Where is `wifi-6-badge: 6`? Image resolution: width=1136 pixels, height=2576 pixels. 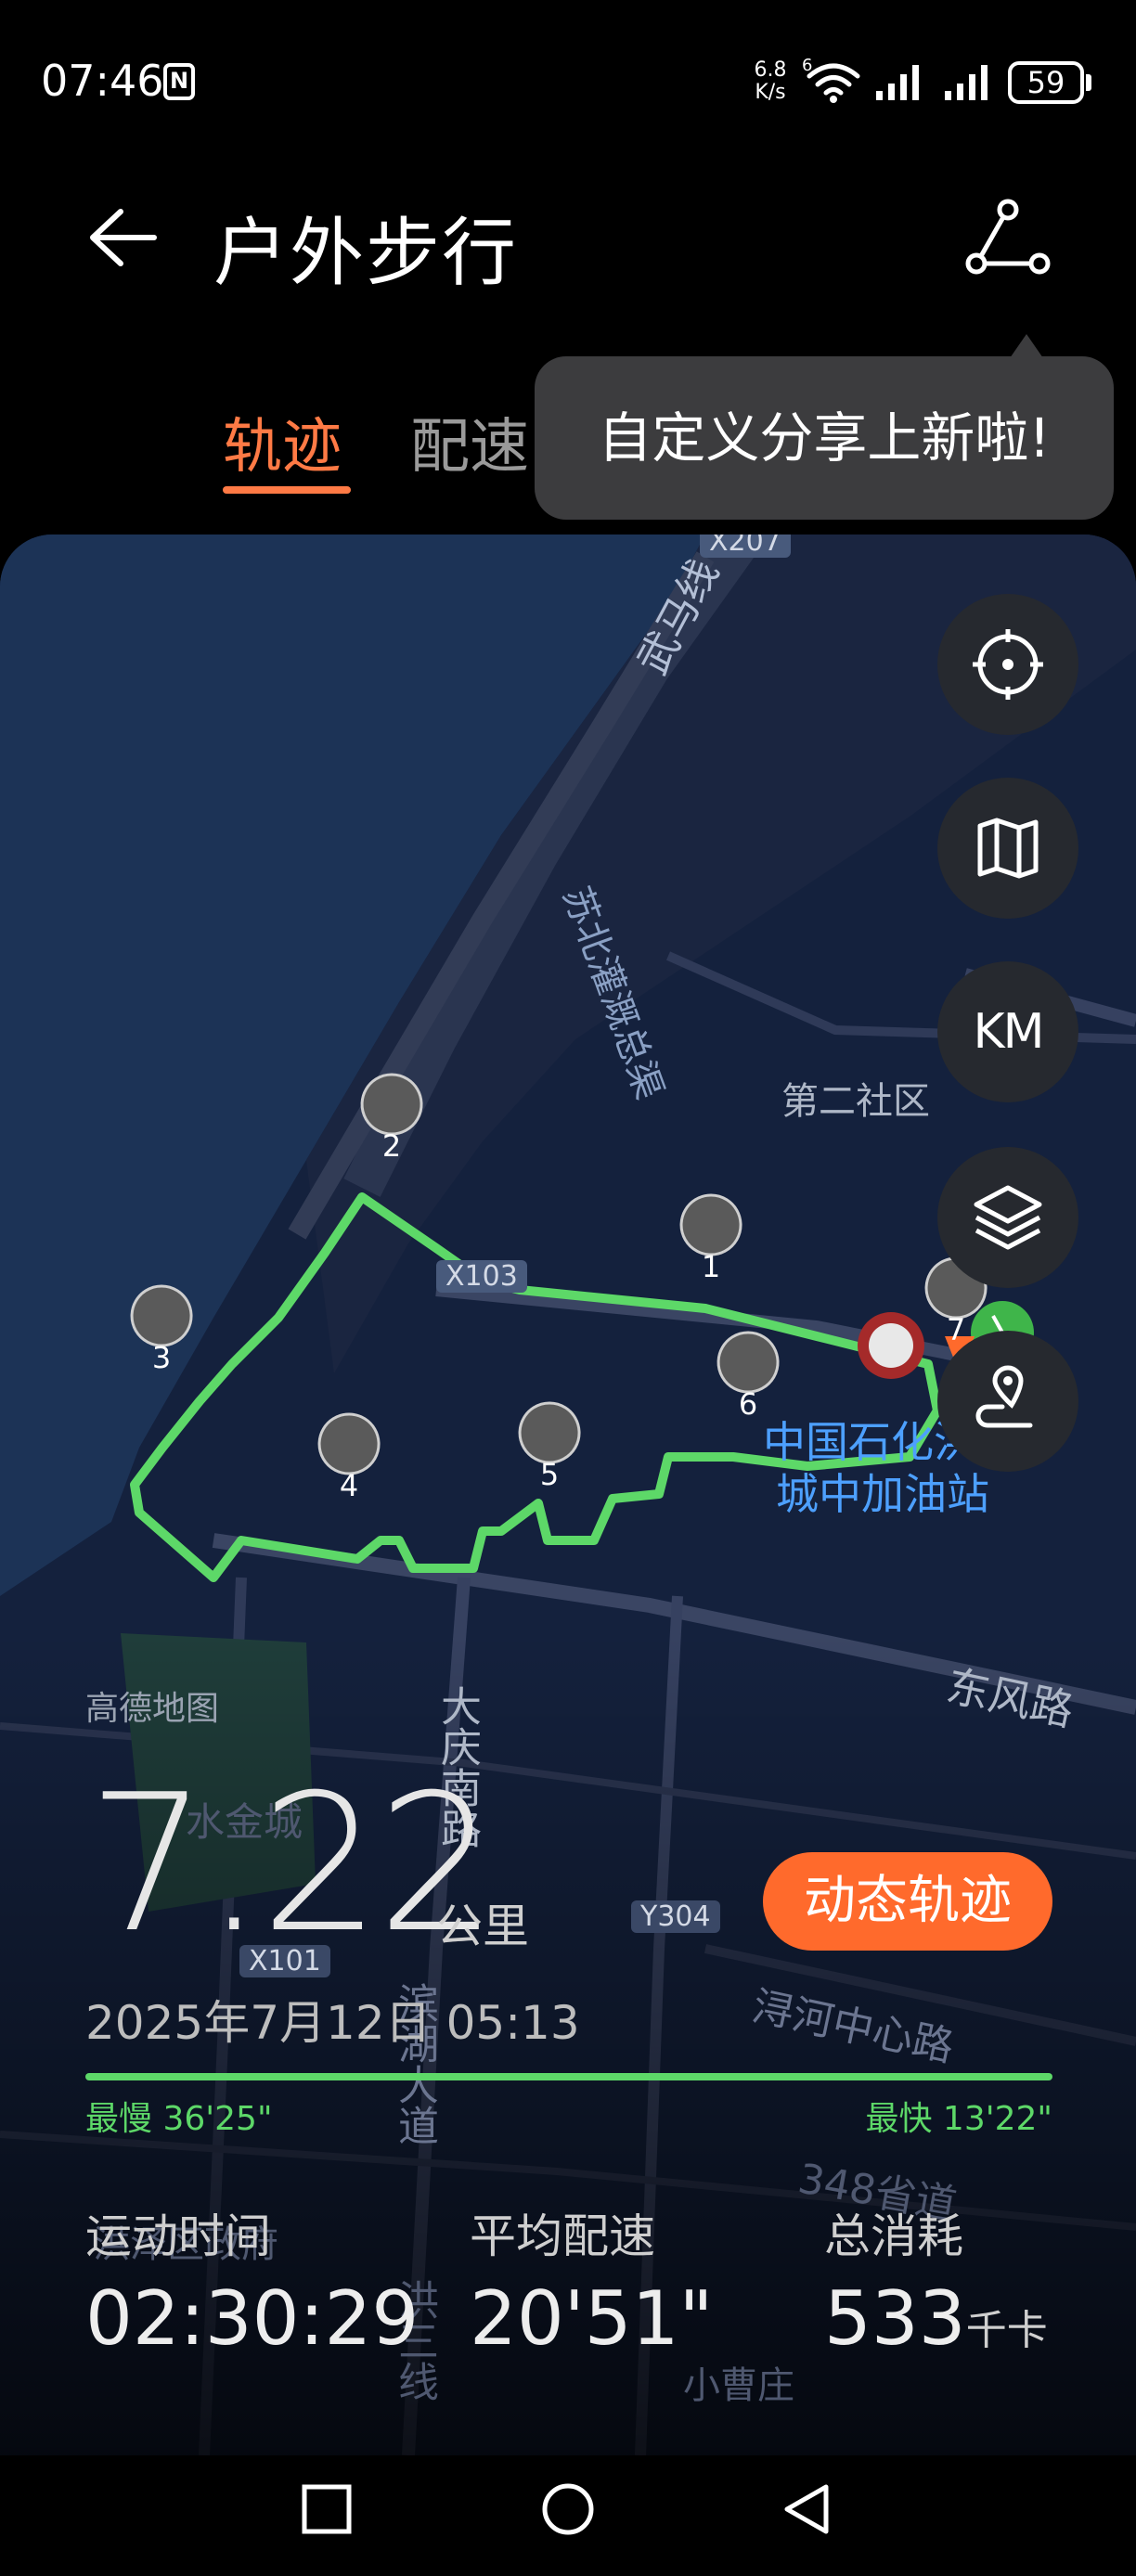
wifi-6-badge: 6 is located at coordinates (807, 65).